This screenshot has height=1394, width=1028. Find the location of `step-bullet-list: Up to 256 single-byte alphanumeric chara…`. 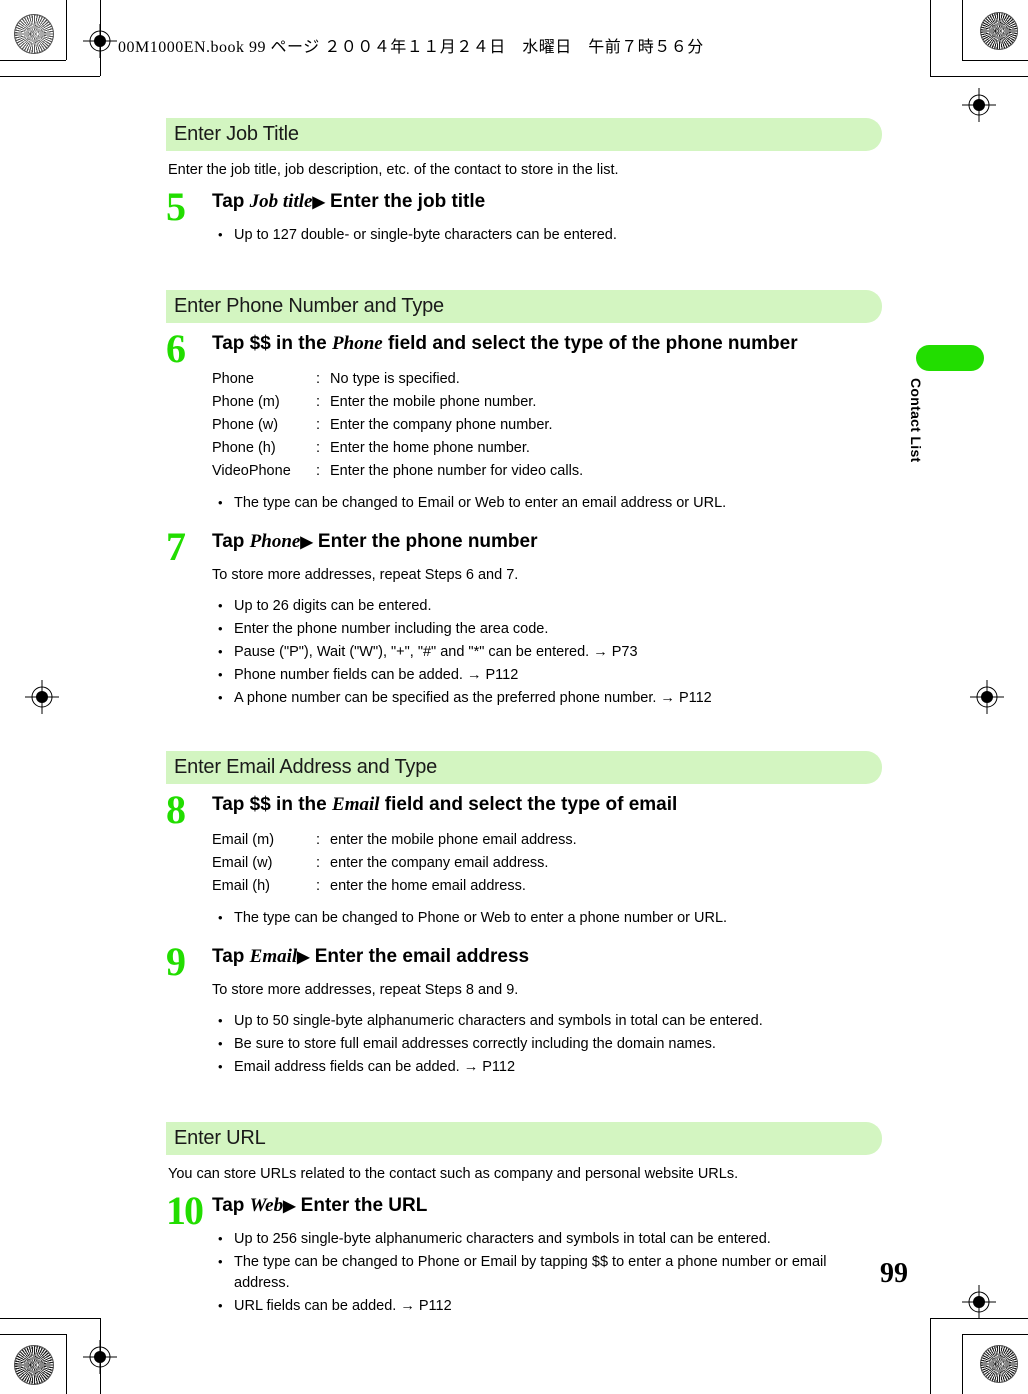

step-bullet-list: Up to 256 single-byte alphanumeric chara… is located at coordinates (547, 1272).